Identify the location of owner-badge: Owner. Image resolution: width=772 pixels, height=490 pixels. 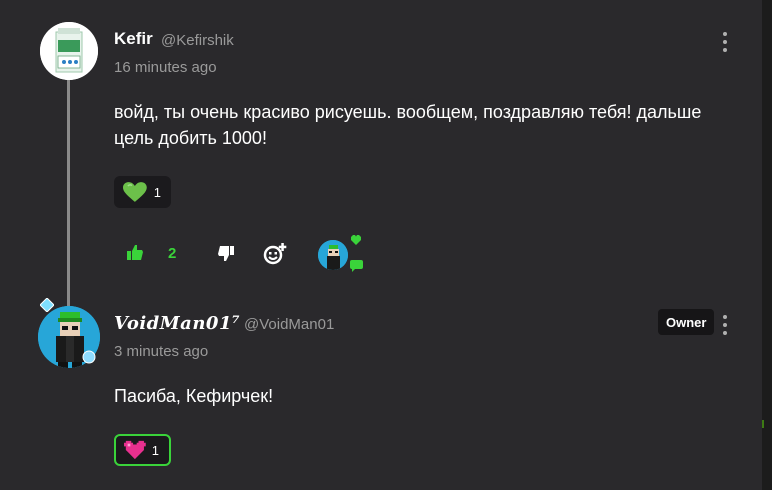
(686, 322).